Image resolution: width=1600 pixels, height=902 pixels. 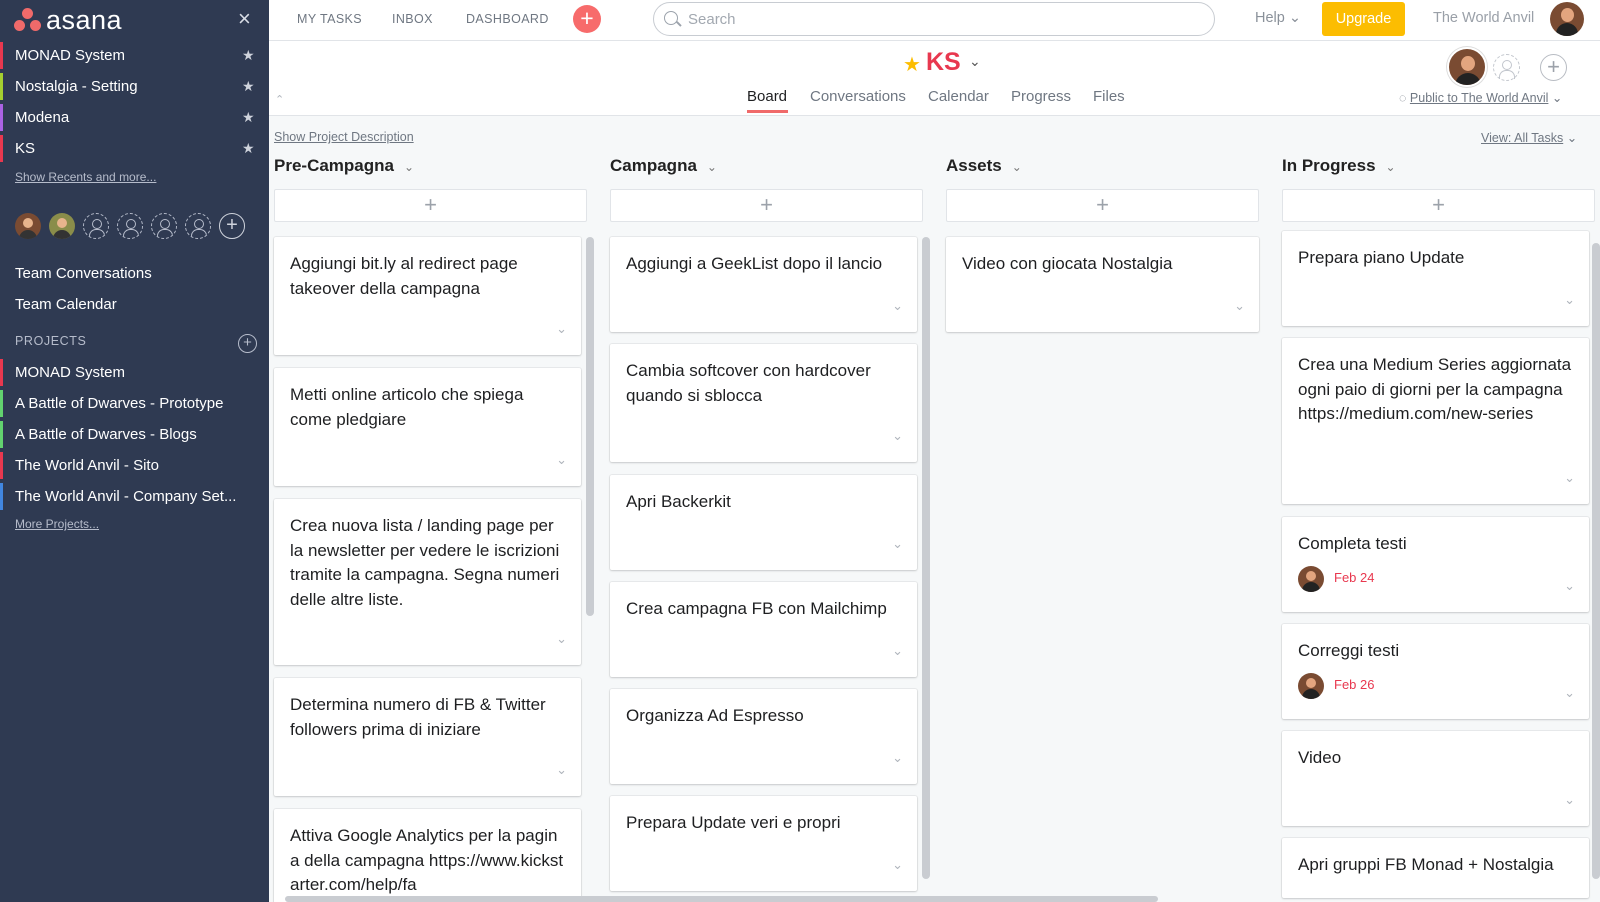 I want to click on favorite-item-nostalgia-setting: Nostalgia - Setting ★, so click(x=134, y=86).